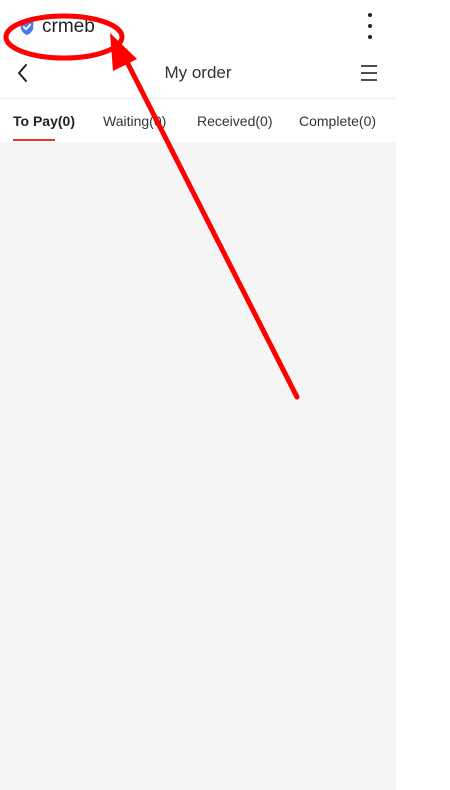 This screenshot has height=790, width=450. I want to click on app-brand: crmeb, so click(56, 27).